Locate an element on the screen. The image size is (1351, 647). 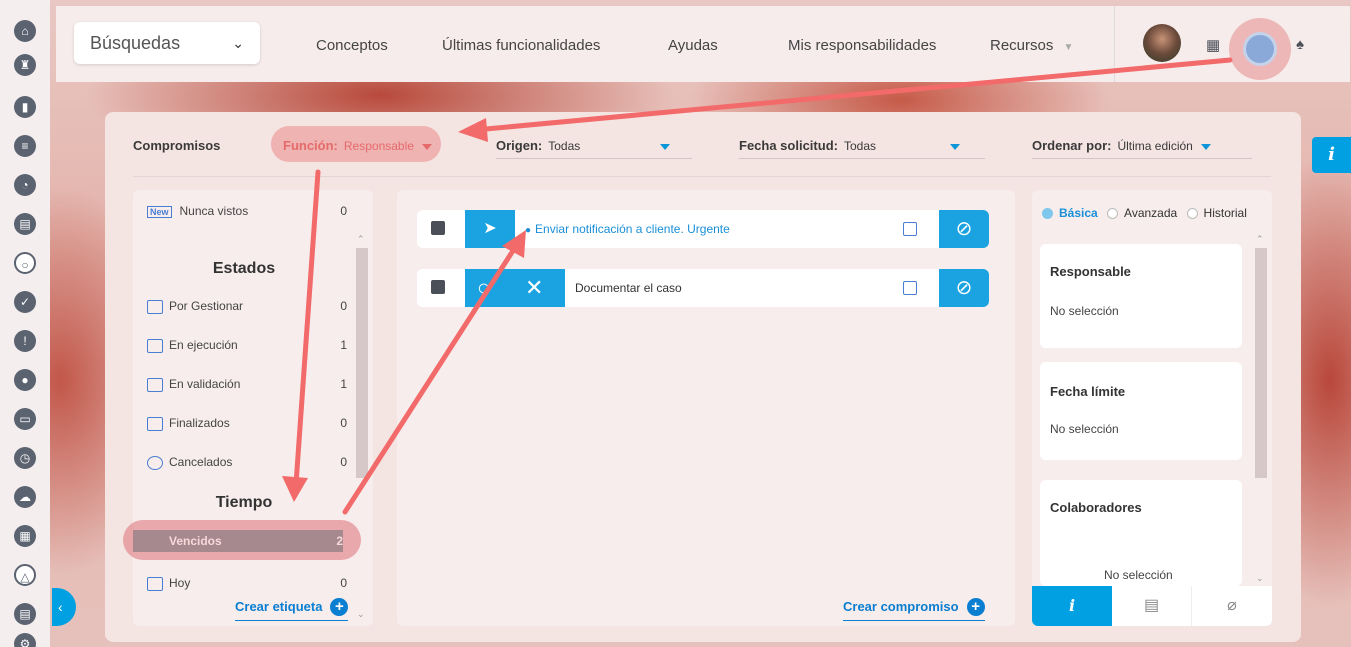
card-responsable: Responsable No selección is located at coordinates (1141, 296).